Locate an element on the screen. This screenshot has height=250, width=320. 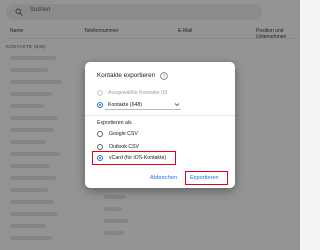
option-selected-contacts-label: Ausgewählte Kontakte (0) is located at coordinates (138, 93).